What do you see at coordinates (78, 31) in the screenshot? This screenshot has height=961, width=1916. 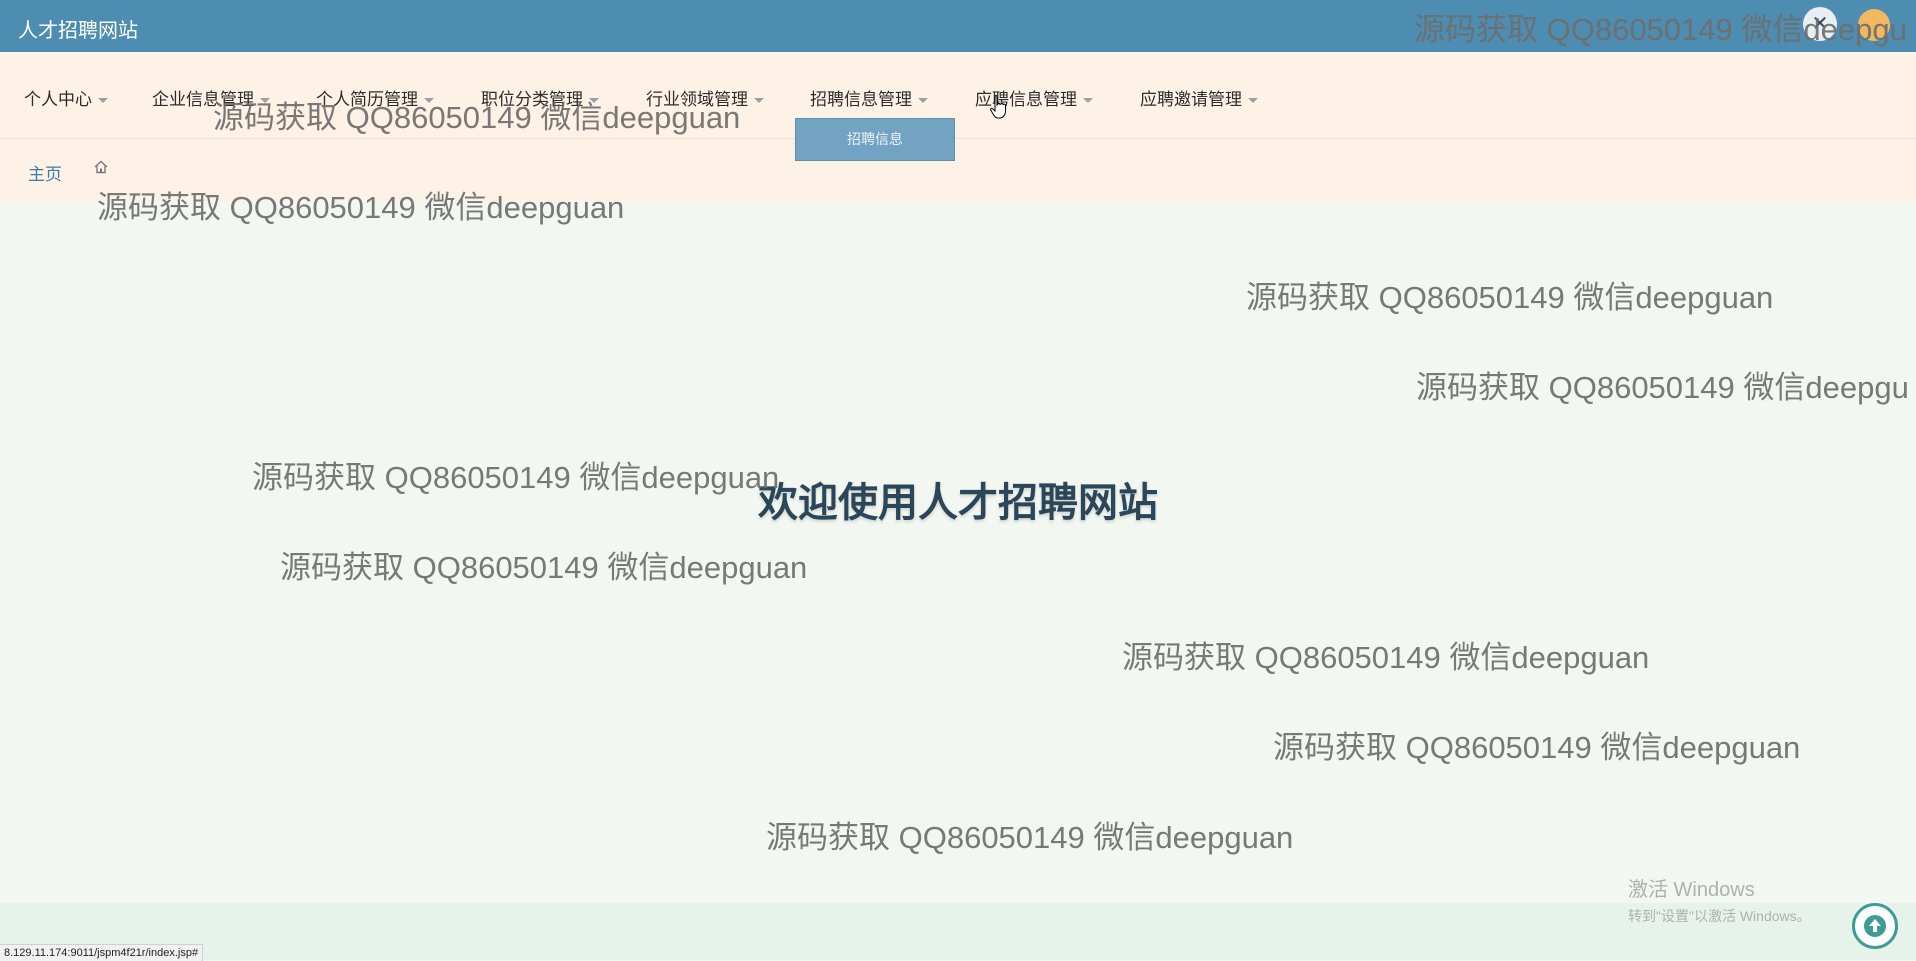 I see `app-title: 人才招聘网站` at bounding box center [78, 31].